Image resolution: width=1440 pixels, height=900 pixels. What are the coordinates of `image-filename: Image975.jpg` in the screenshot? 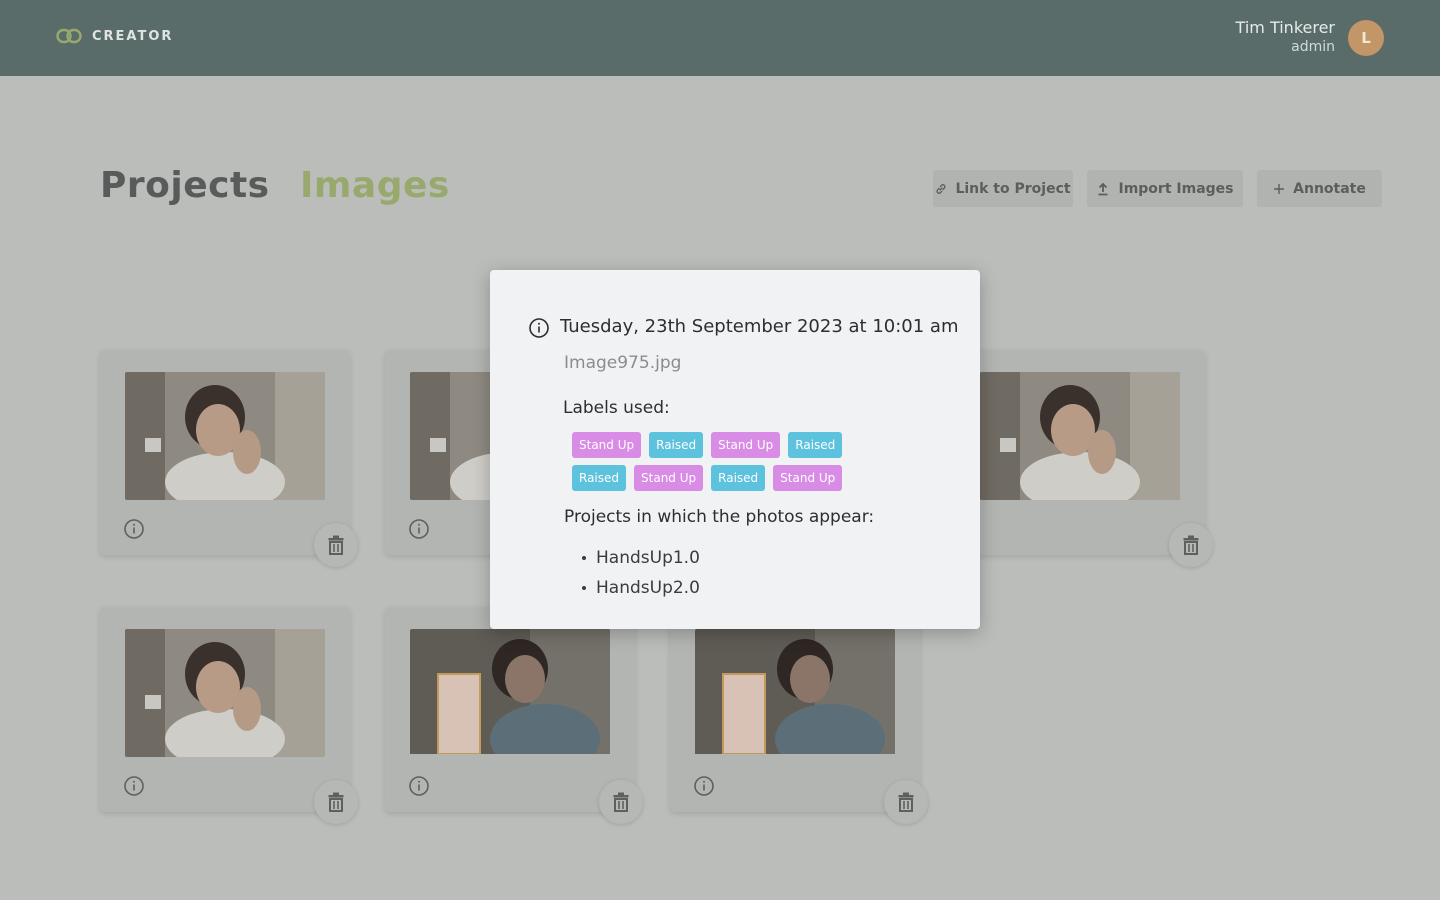 It's located at (623, 363).